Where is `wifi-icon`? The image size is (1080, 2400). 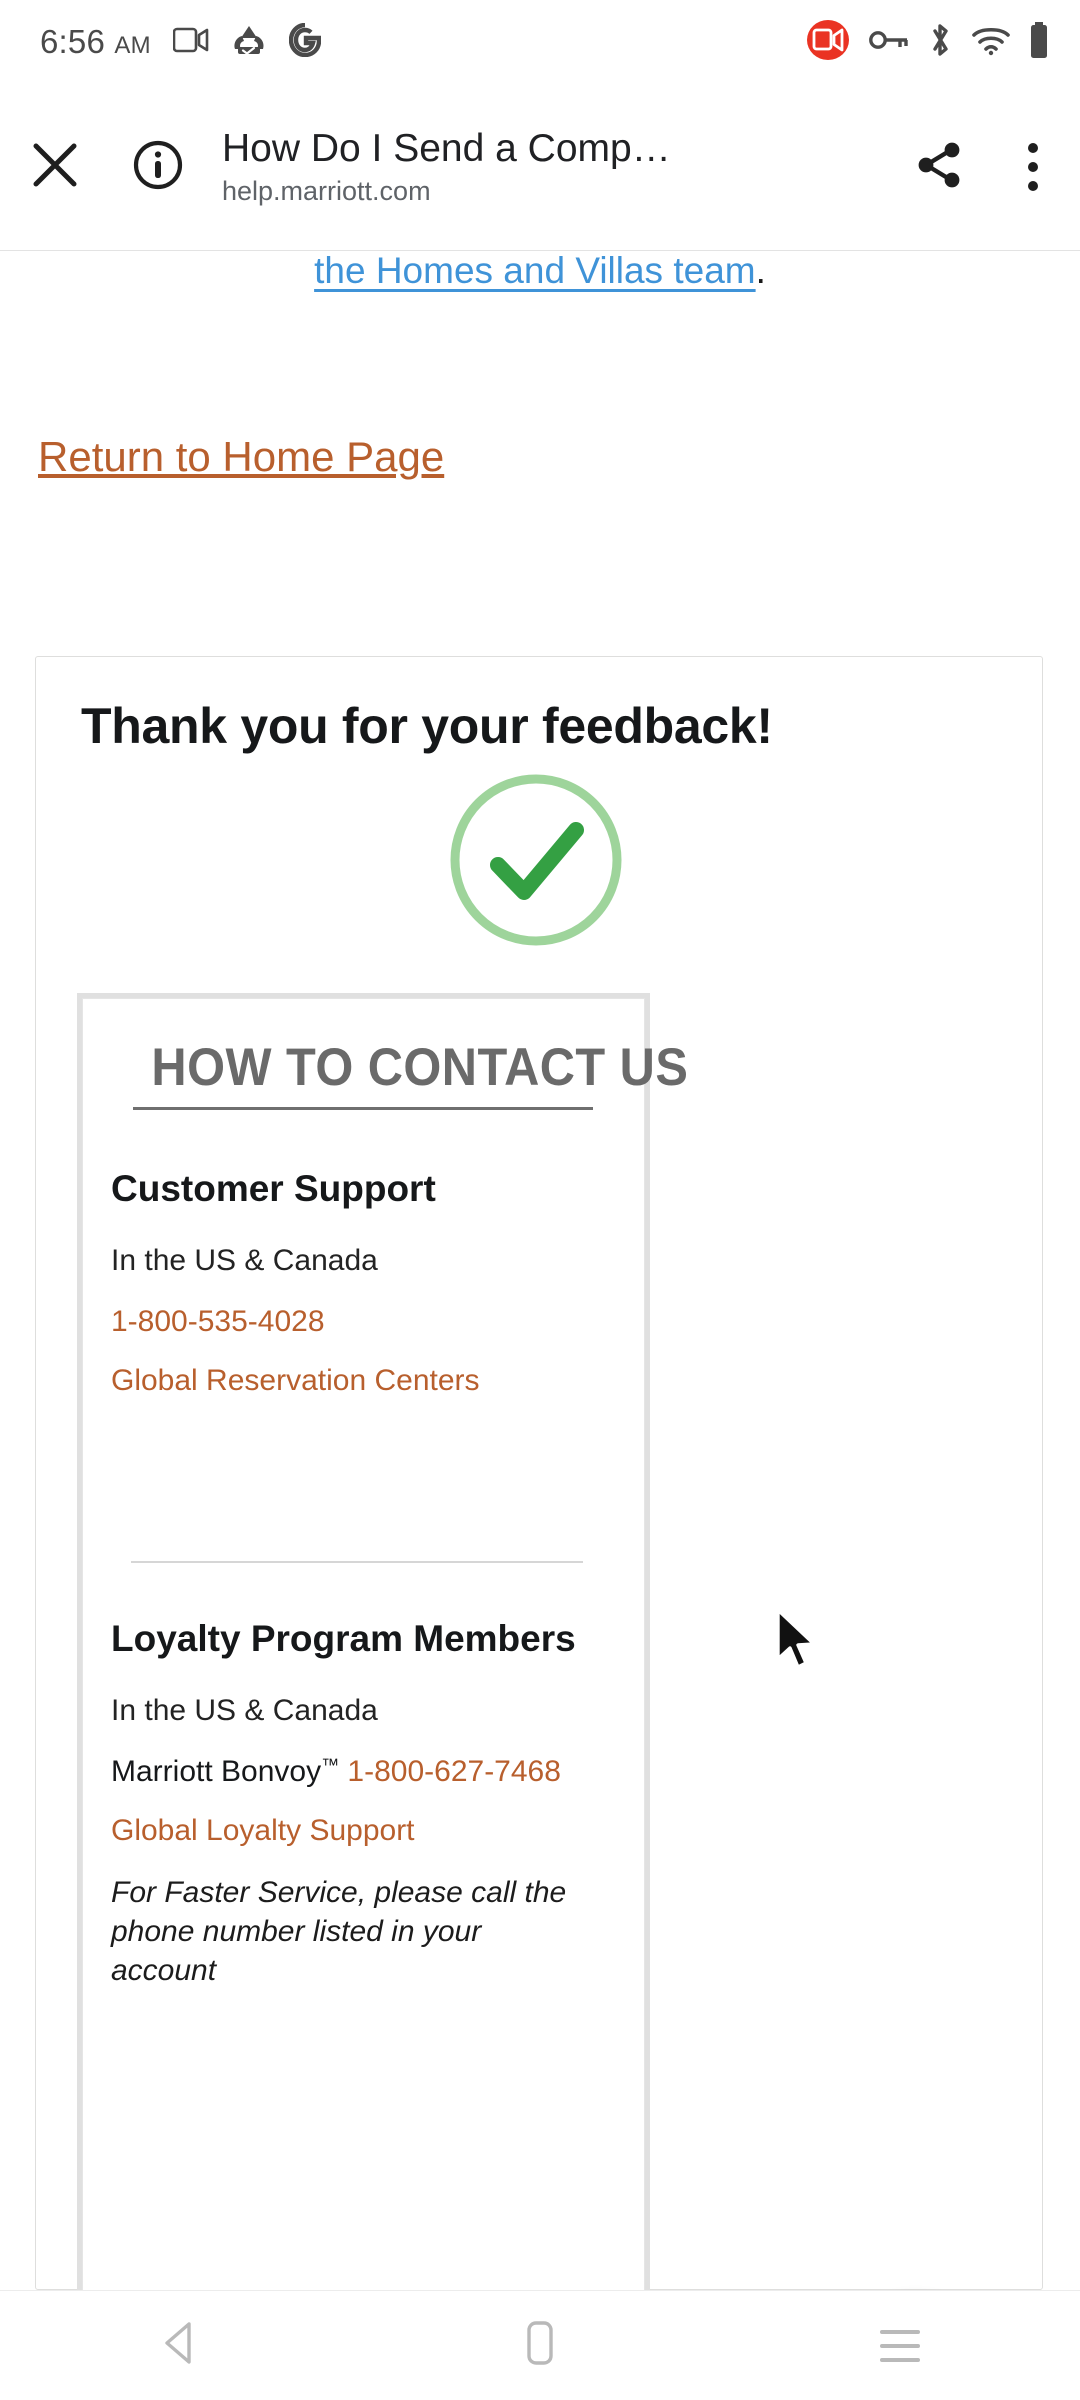
wifi-icon is located at coordinates (991, 42).